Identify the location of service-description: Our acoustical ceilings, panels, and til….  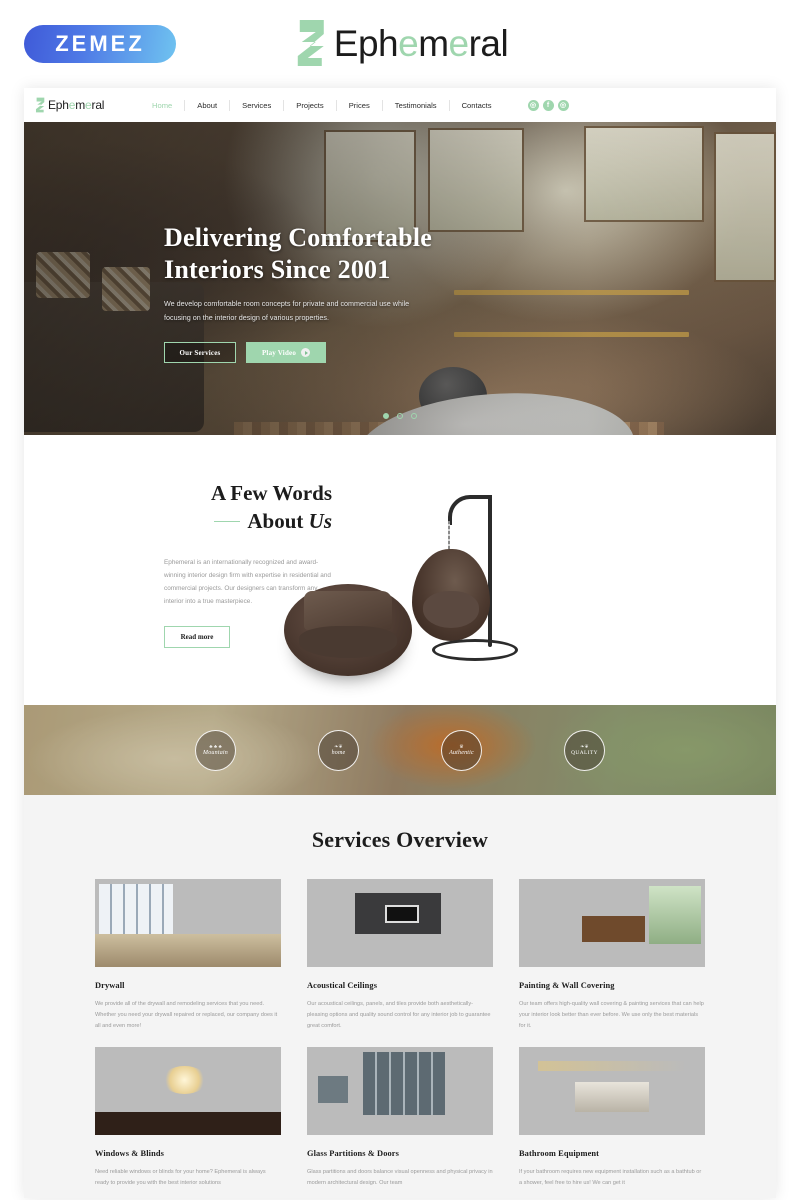
(399, 1015).